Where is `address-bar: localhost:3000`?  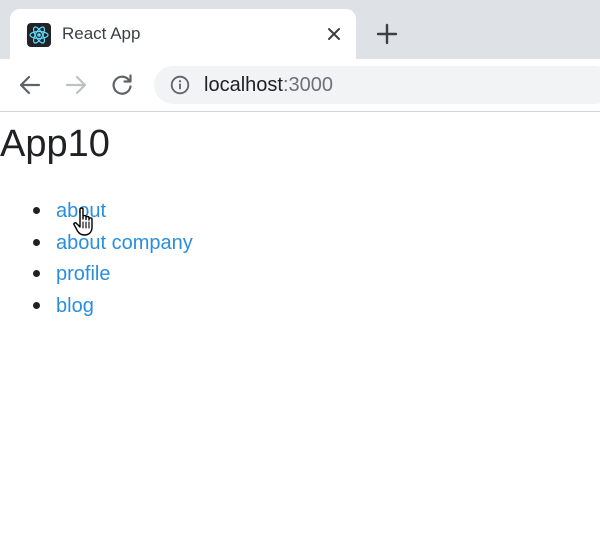 address-bar: localhost:3000 is located at coordinates (377, 85).